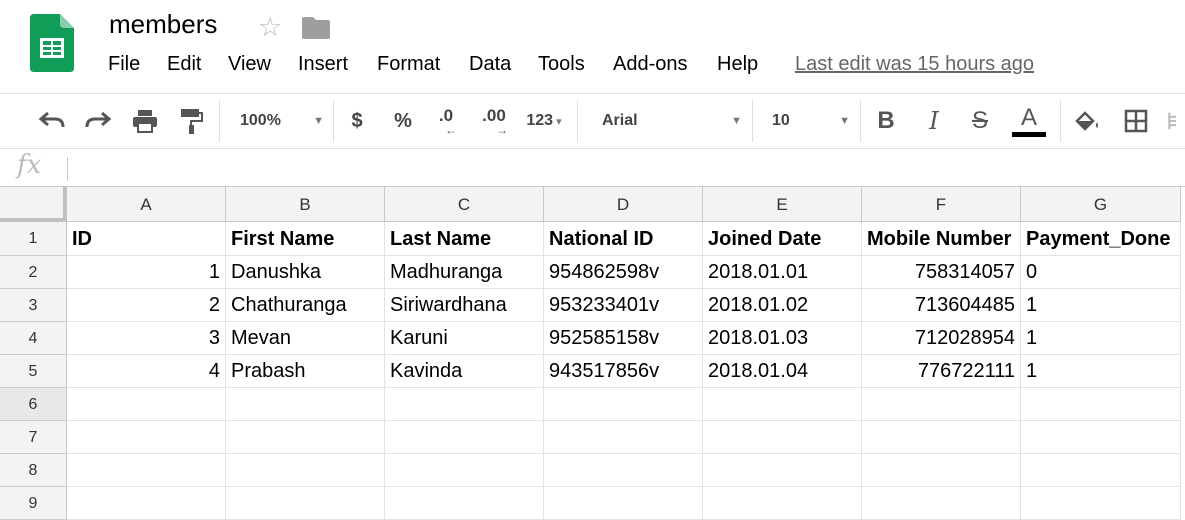 The width and height of the screenshot is (1185, 520). I want to click on menu-format: Format, so click(408, 64).